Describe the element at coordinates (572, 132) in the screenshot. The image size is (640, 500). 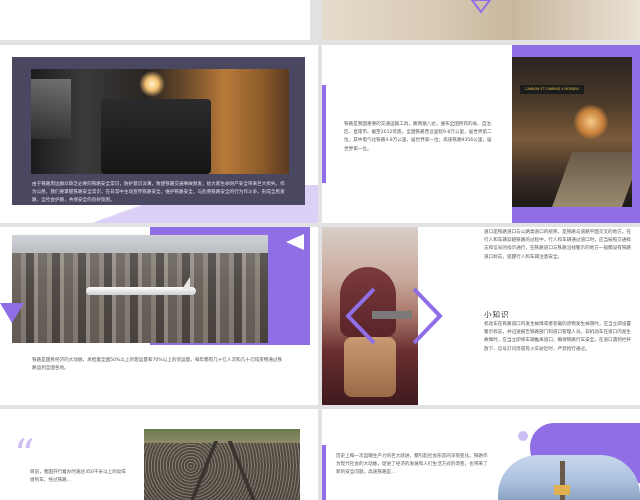
I see `subway-station-photo: CANNON ST CHARING X MORDEN` at that location.